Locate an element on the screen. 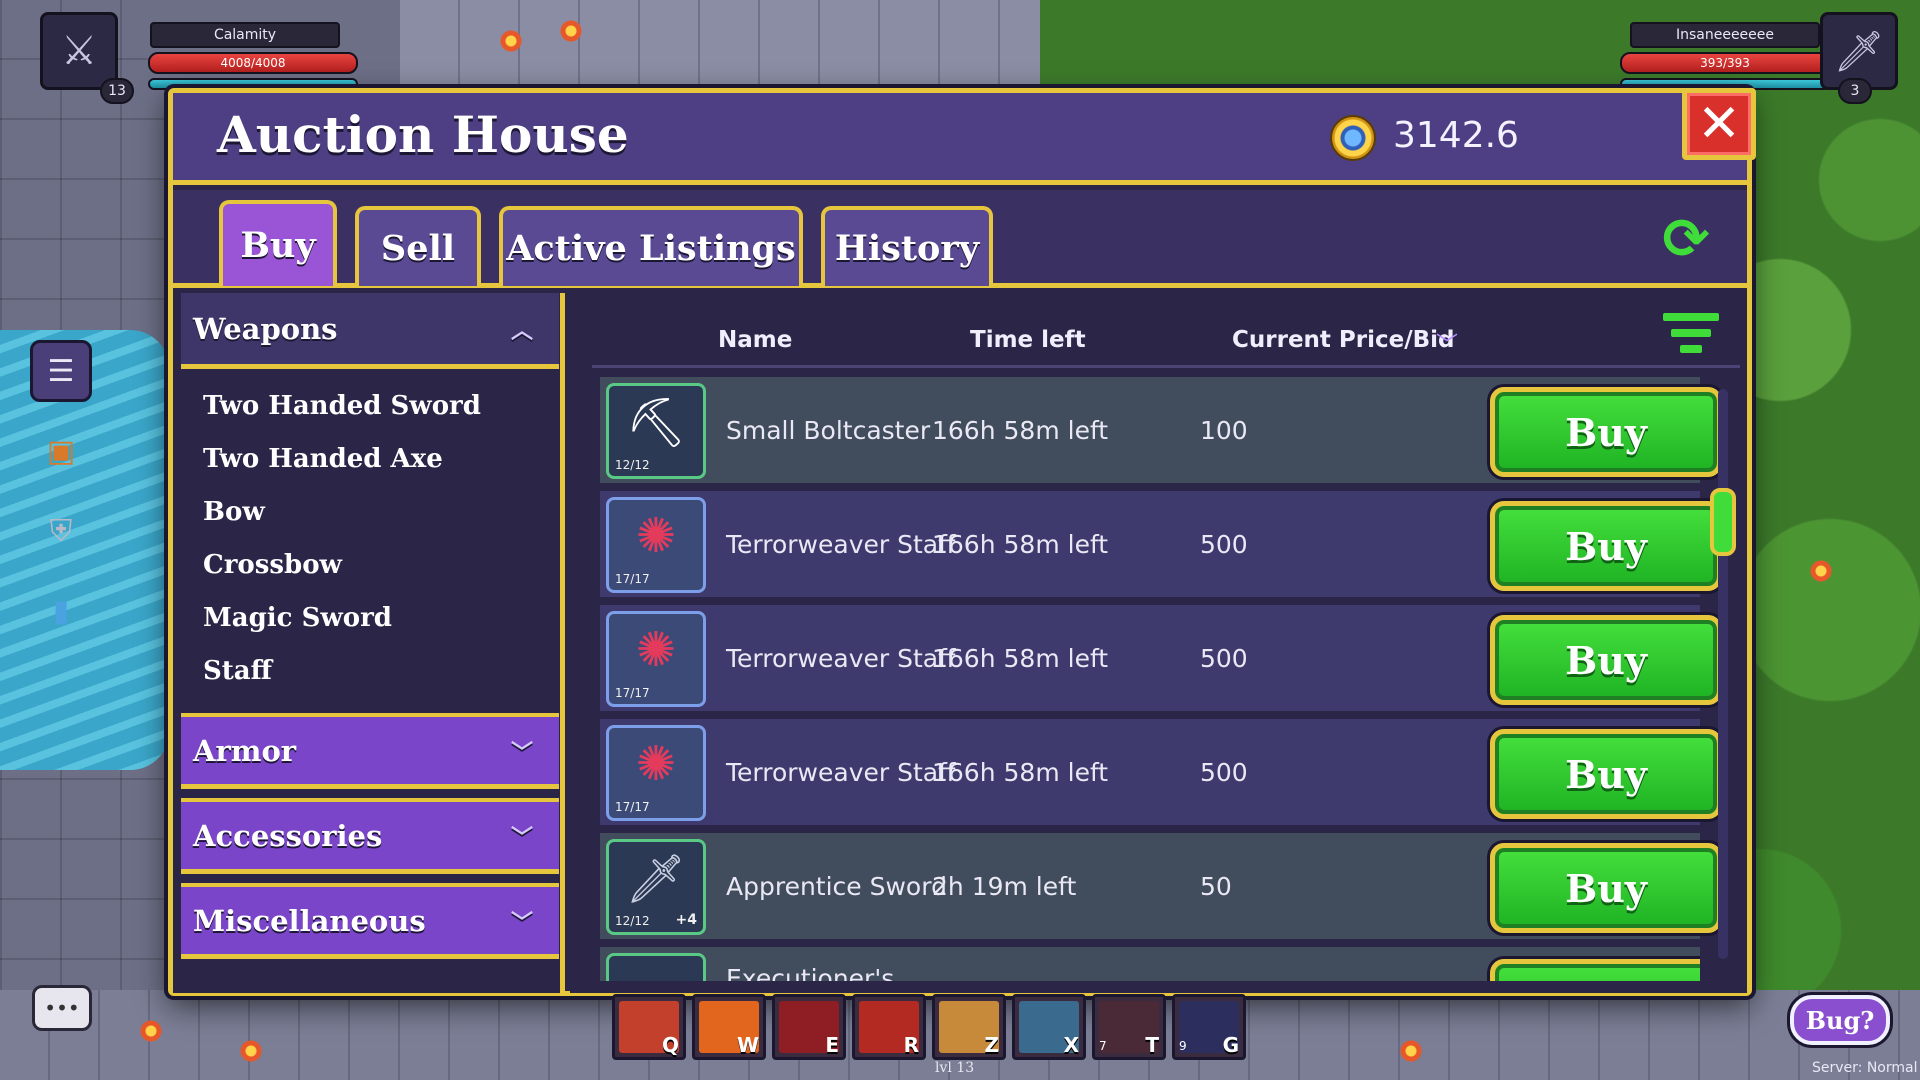 The width and height of the screenshot is (1920, 1080). category-accessories: Accessories ﹀ is located at coordinates (370, 836).